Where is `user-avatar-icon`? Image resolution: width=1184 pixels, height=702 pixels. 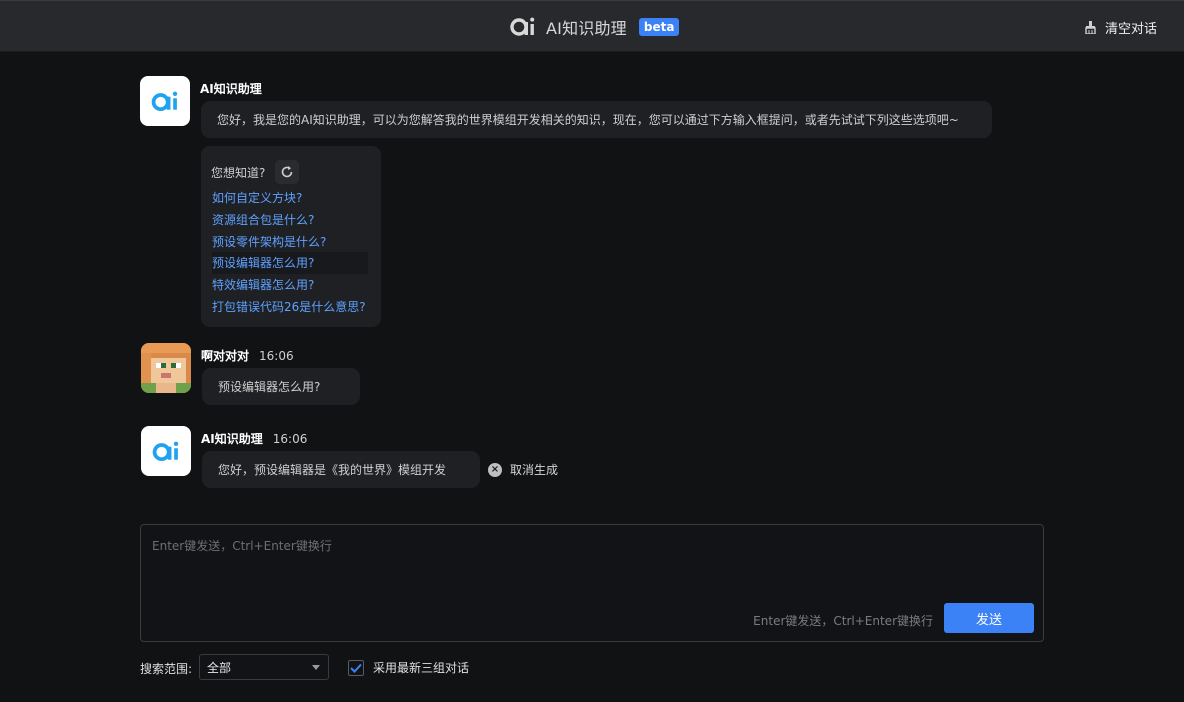
user-avatar-icon is located at coordinates (166, 368).